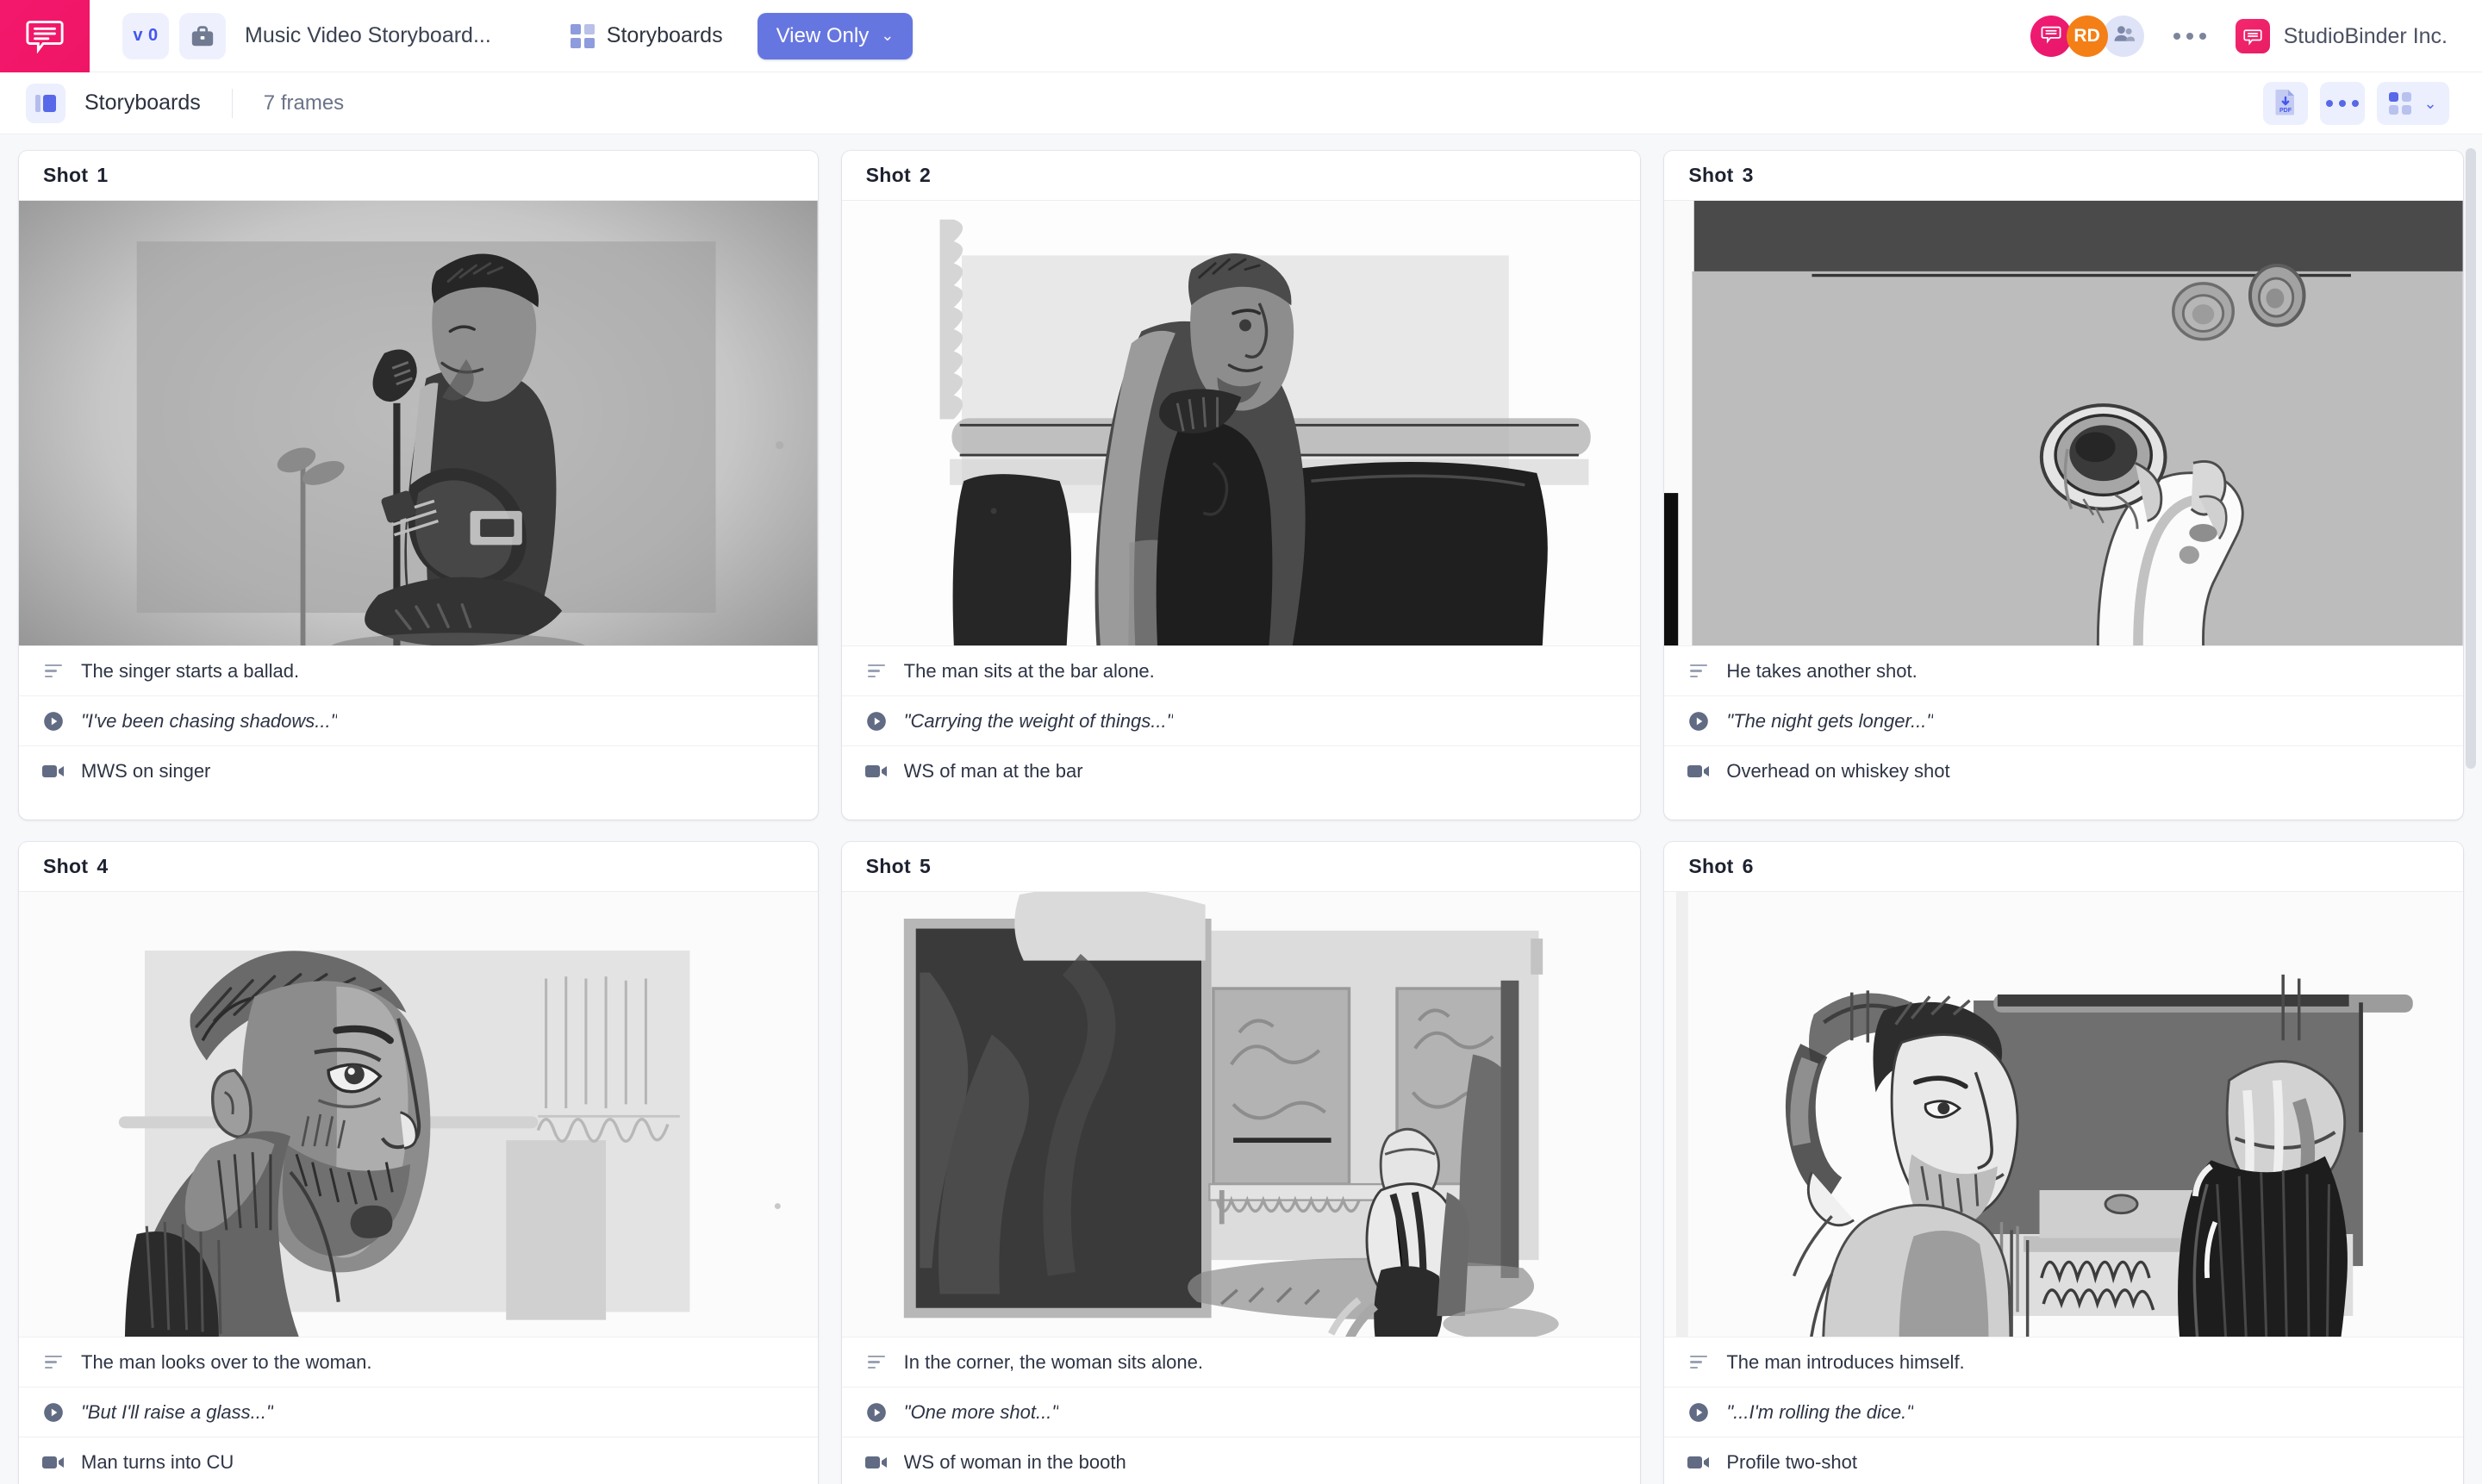  What do you see at coordinates (232, 103) in the screenshot?
I see `divider` at bounding box center [232, 103].